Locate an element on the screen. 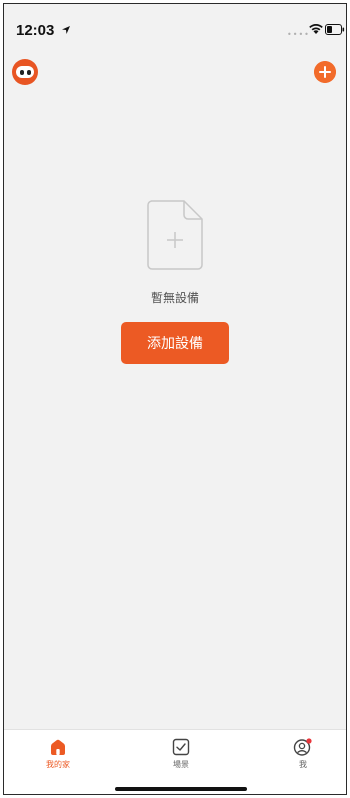 This screenshot has width=350, height=798. robot-avatar-icon is located at coordinates (25, 72).